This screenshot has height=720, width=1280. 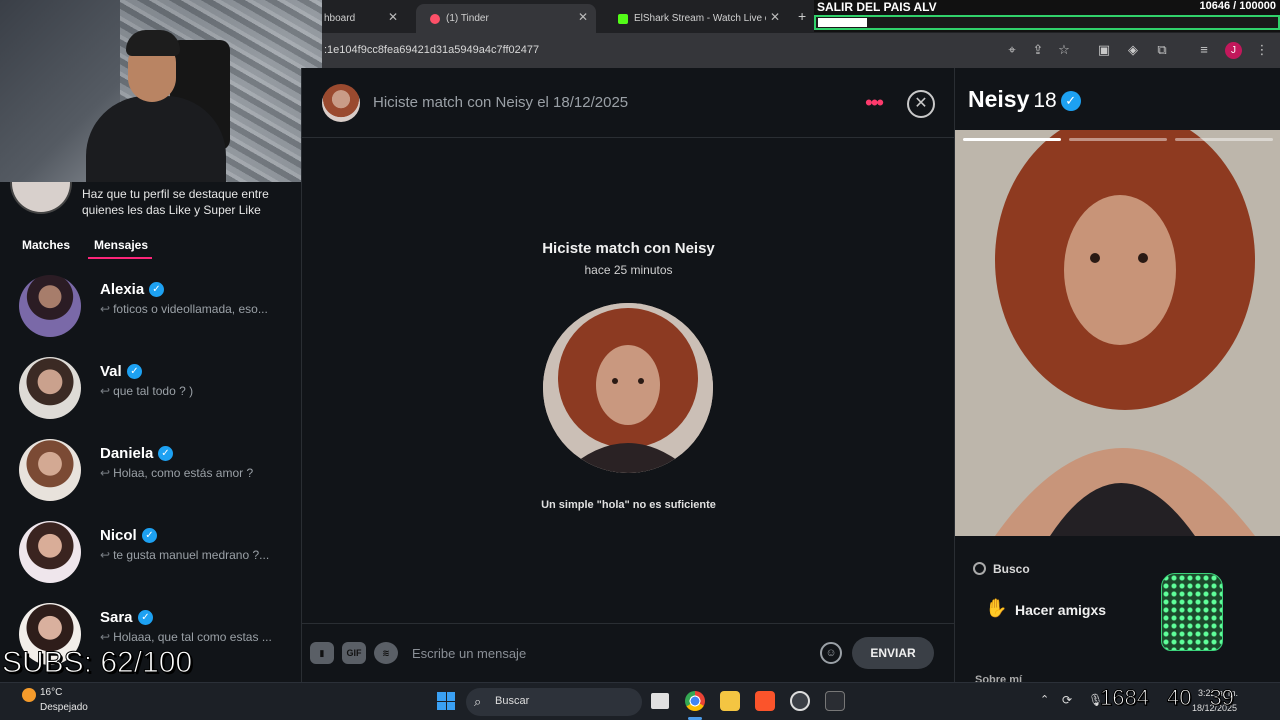 What do you see at coordinates (153, 43) in the screenshot?
I see `streamer-hair` at bounding box center [153, 43].